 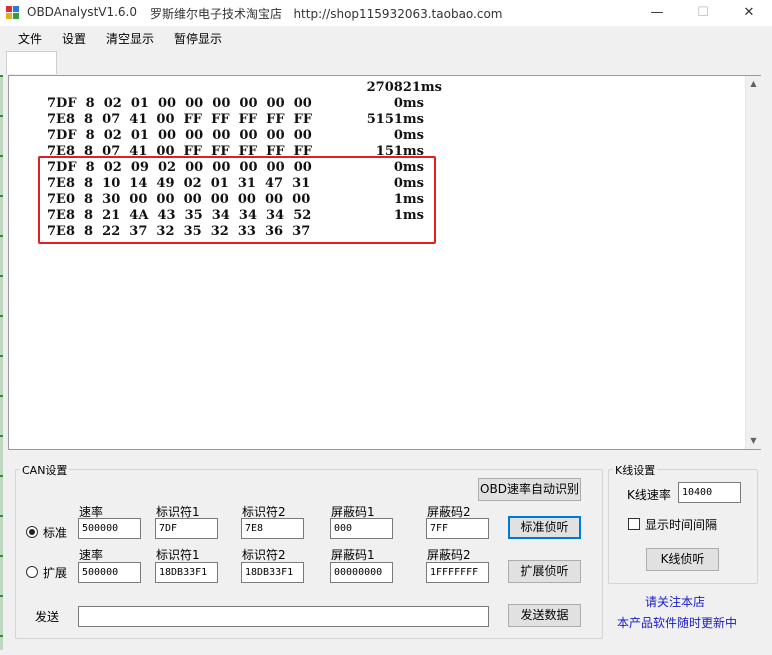 I want to click on window-title: OBDAnalystV1.6.0, so click(x=82, y=12).